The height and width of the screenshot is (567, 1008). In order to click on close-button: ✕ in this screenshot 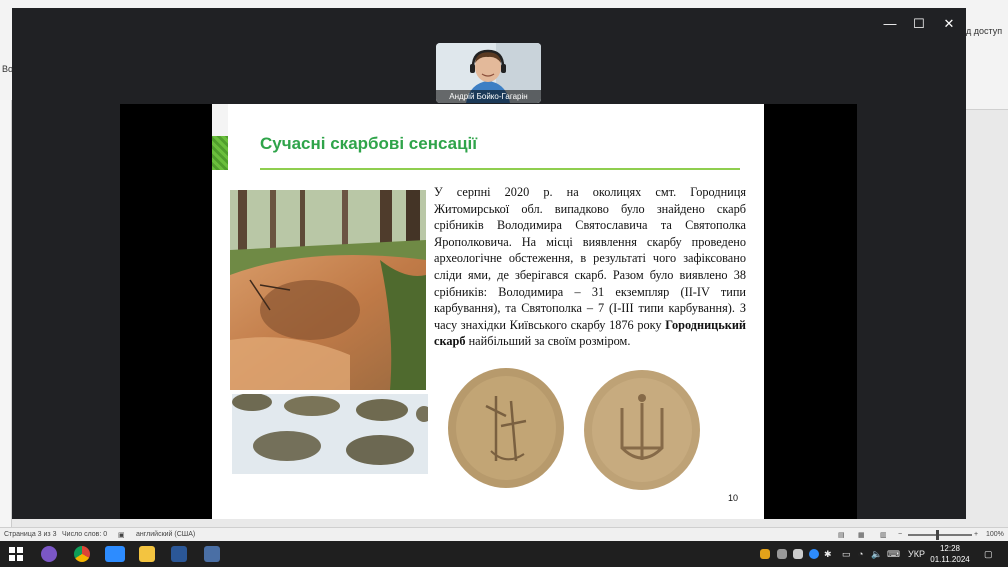, I will do `click(949, 24)`.